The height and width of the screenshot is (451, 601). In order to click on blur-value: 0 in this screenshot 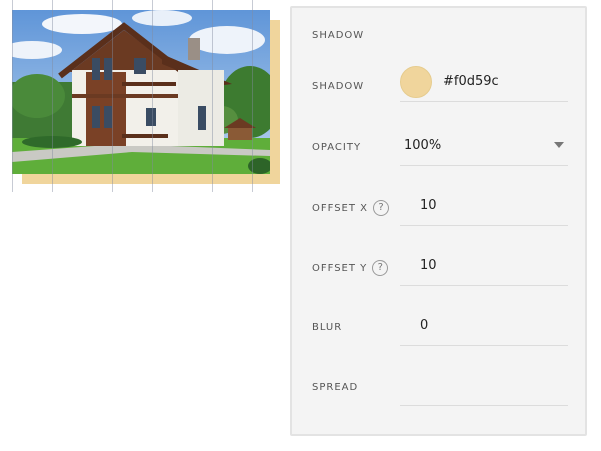, I will do `click(424, 325)`.